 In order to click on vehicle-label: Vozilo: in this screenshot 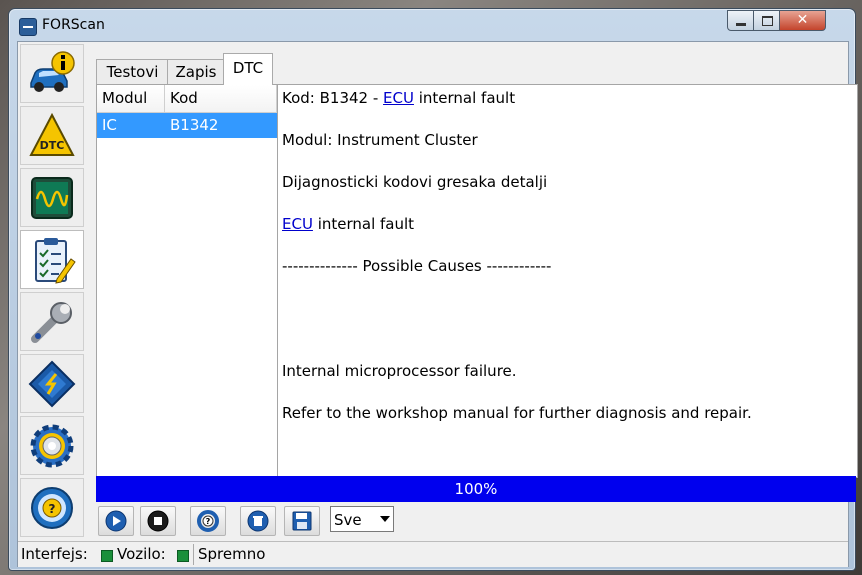, I will do `click(141, 554)`.